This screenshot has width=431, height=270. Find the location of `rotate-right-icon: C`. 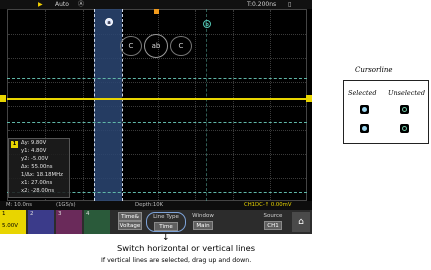

rotate-right-icon: C is located at coordinates (181, 46).